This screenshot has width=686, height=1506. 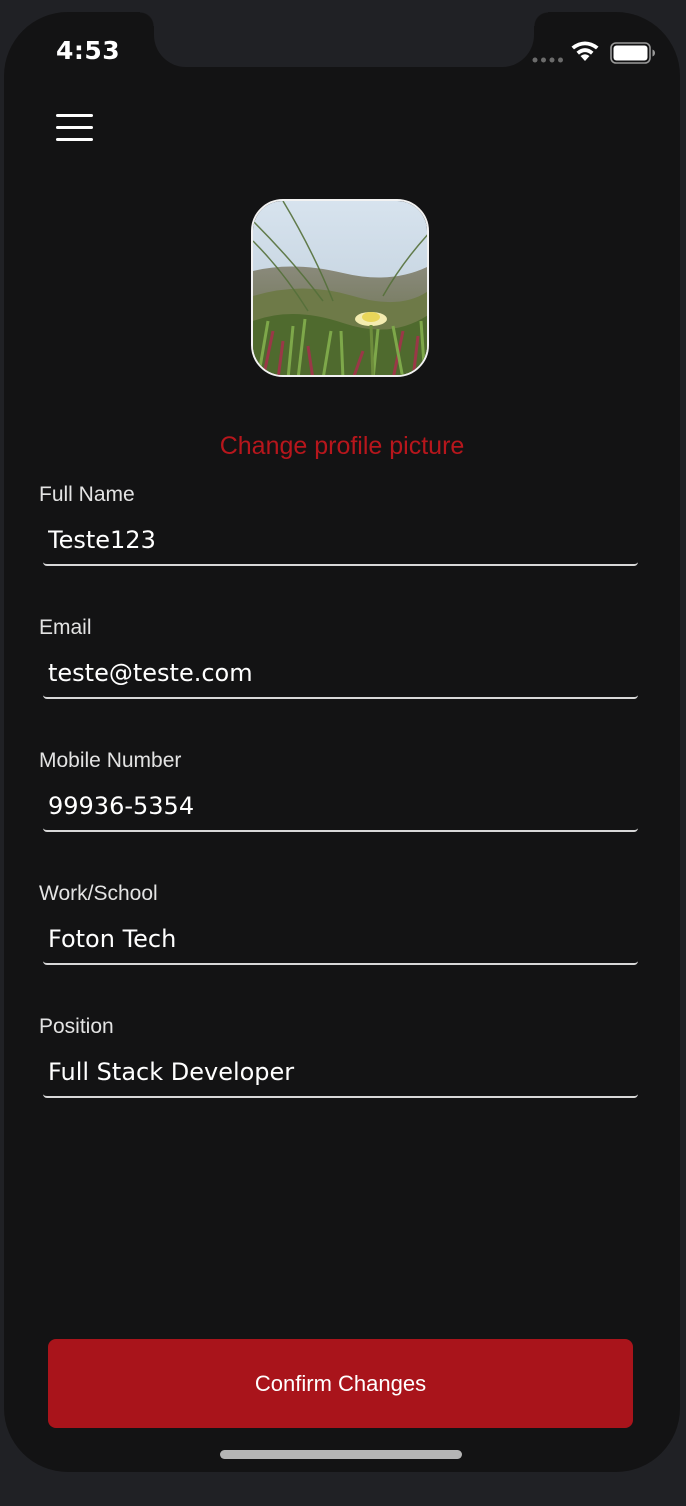 What do you see at coordinates (547, 60) in the screenshot?
I see `signal-dots-icon` at bounding box center [547, 60].